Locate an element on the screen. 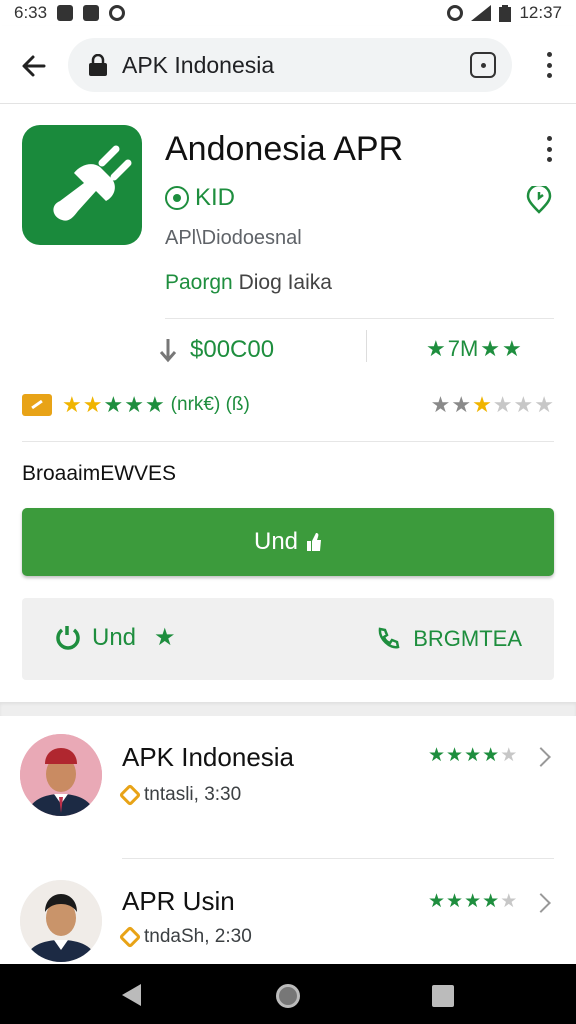 The width and height of the screenshot is (576, 1024). location-pin-icon is located at coordinates (539, 200).